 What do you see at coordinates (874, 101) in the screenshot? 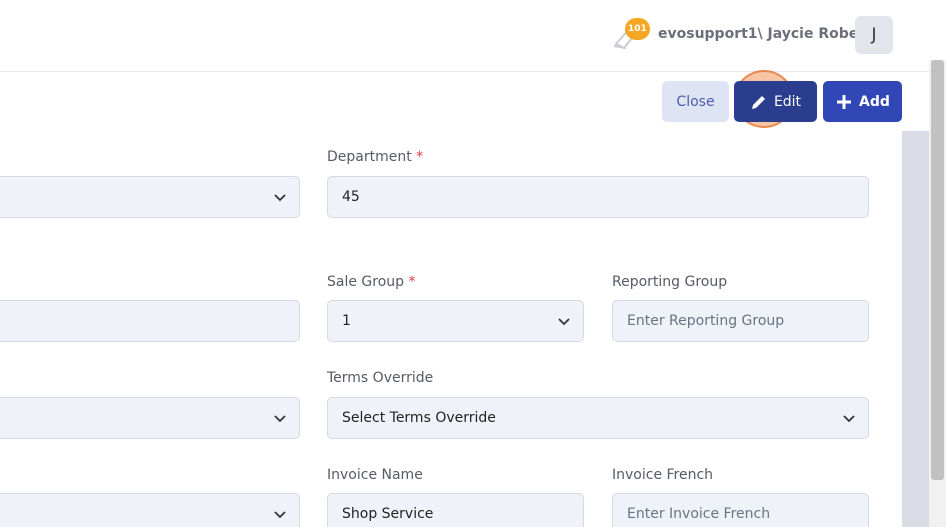
I see `add-button-label: Add` at bounding box center [874, 101].